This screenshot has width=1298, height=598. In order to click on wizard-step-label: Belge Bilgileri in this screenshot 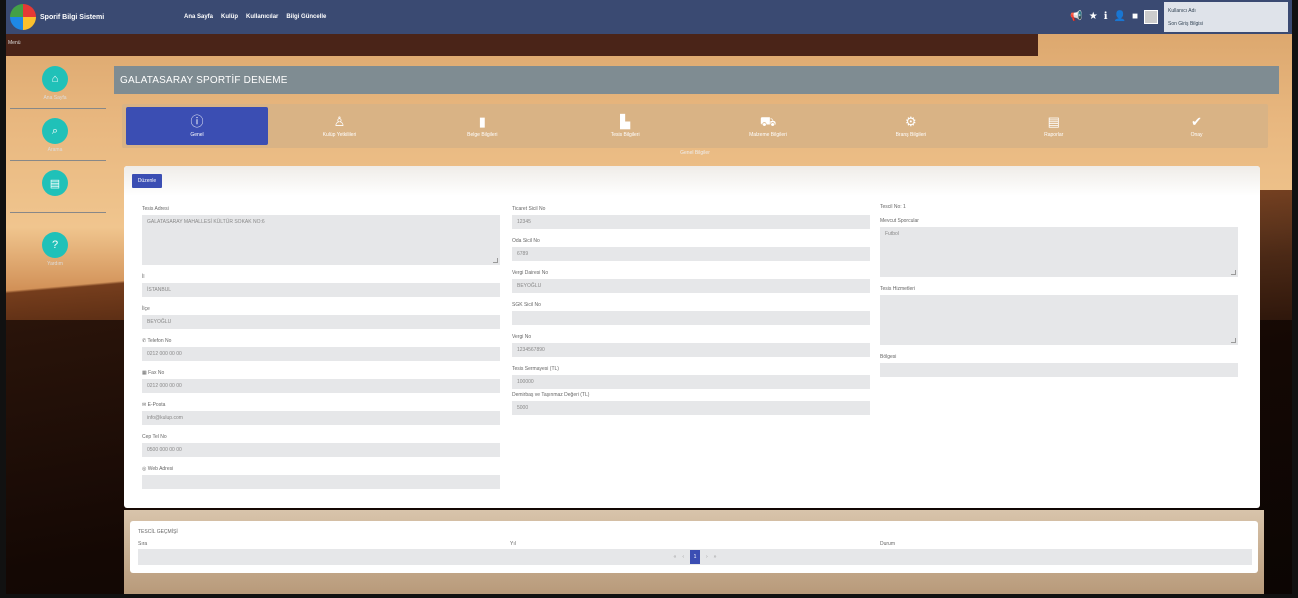, I will do `click(482, 134)`.